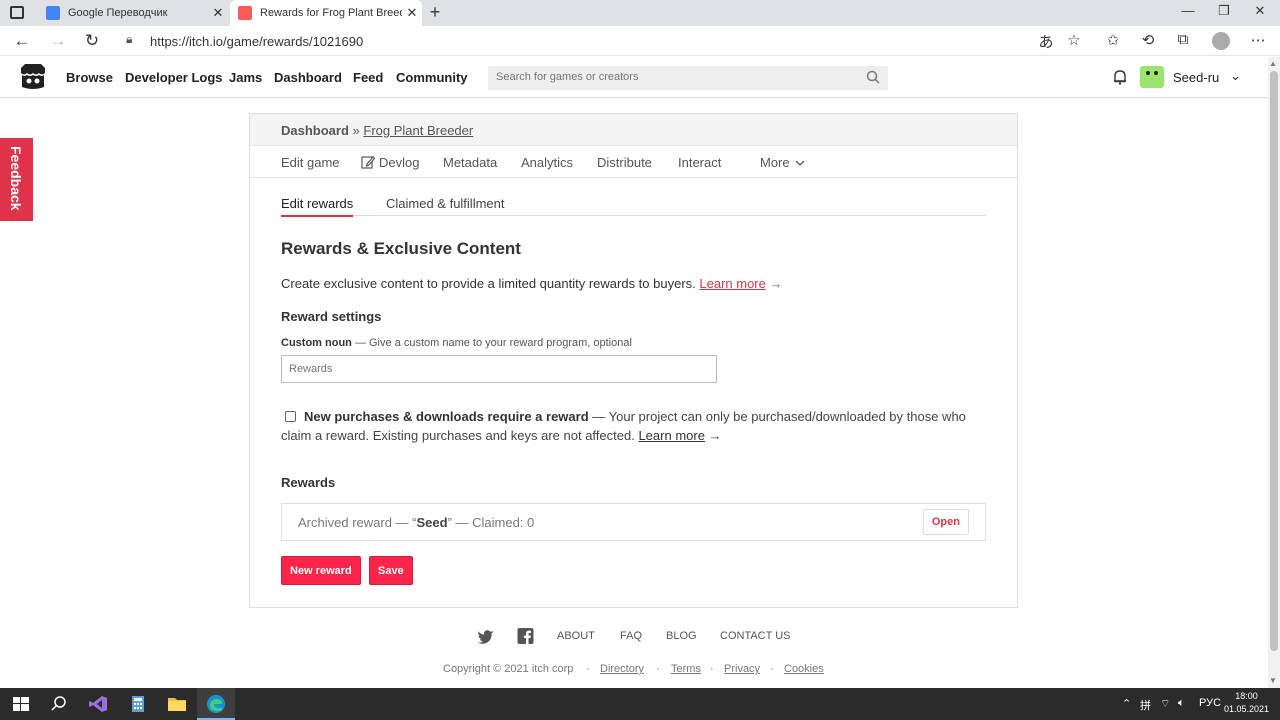  What do you see at coordinates (357, 522) in the screenshot?
I see `reward-prefix: Archived reward — “` at bounding box center [357, 522].